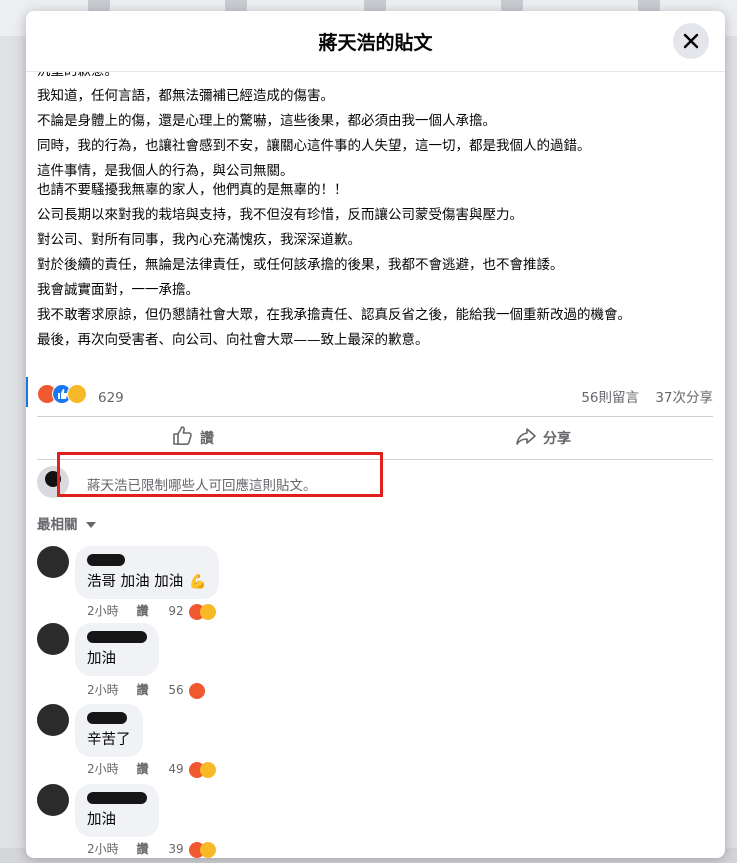 The image size is (737, 863). I want to click on comment-meta: 2小時 讚 39, so click(152, 849).